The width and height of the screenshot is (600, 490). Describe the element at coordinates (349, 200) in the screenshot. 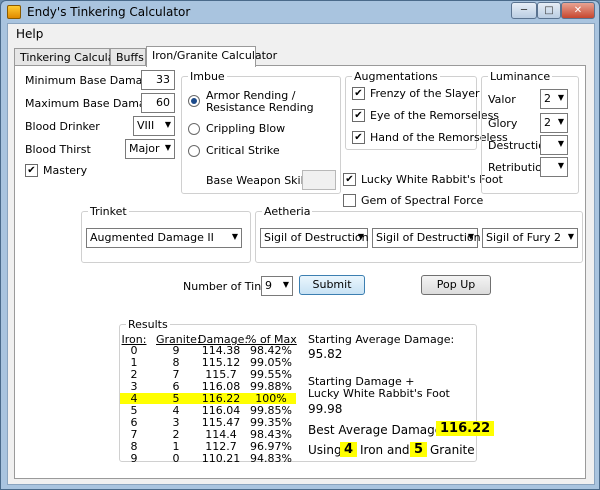

I see `gem-spectral-force-checkbox` at that location.